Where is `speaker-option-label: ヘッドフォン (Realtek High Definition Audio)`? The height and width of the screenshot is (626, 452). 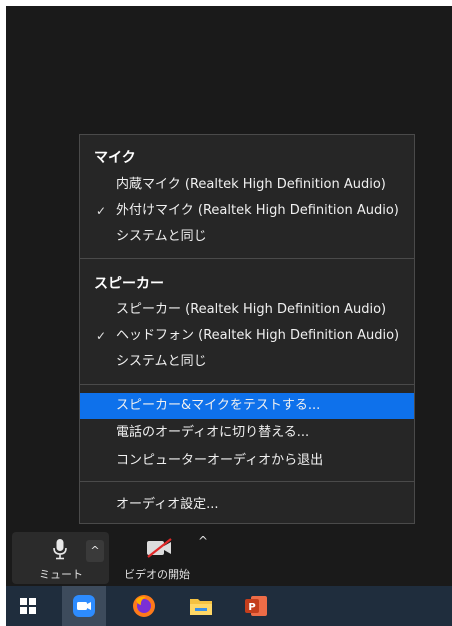
speaker-option-label: ヘッドフォン (Realtek High Definition Audio) is located at coordinates (258, 335).